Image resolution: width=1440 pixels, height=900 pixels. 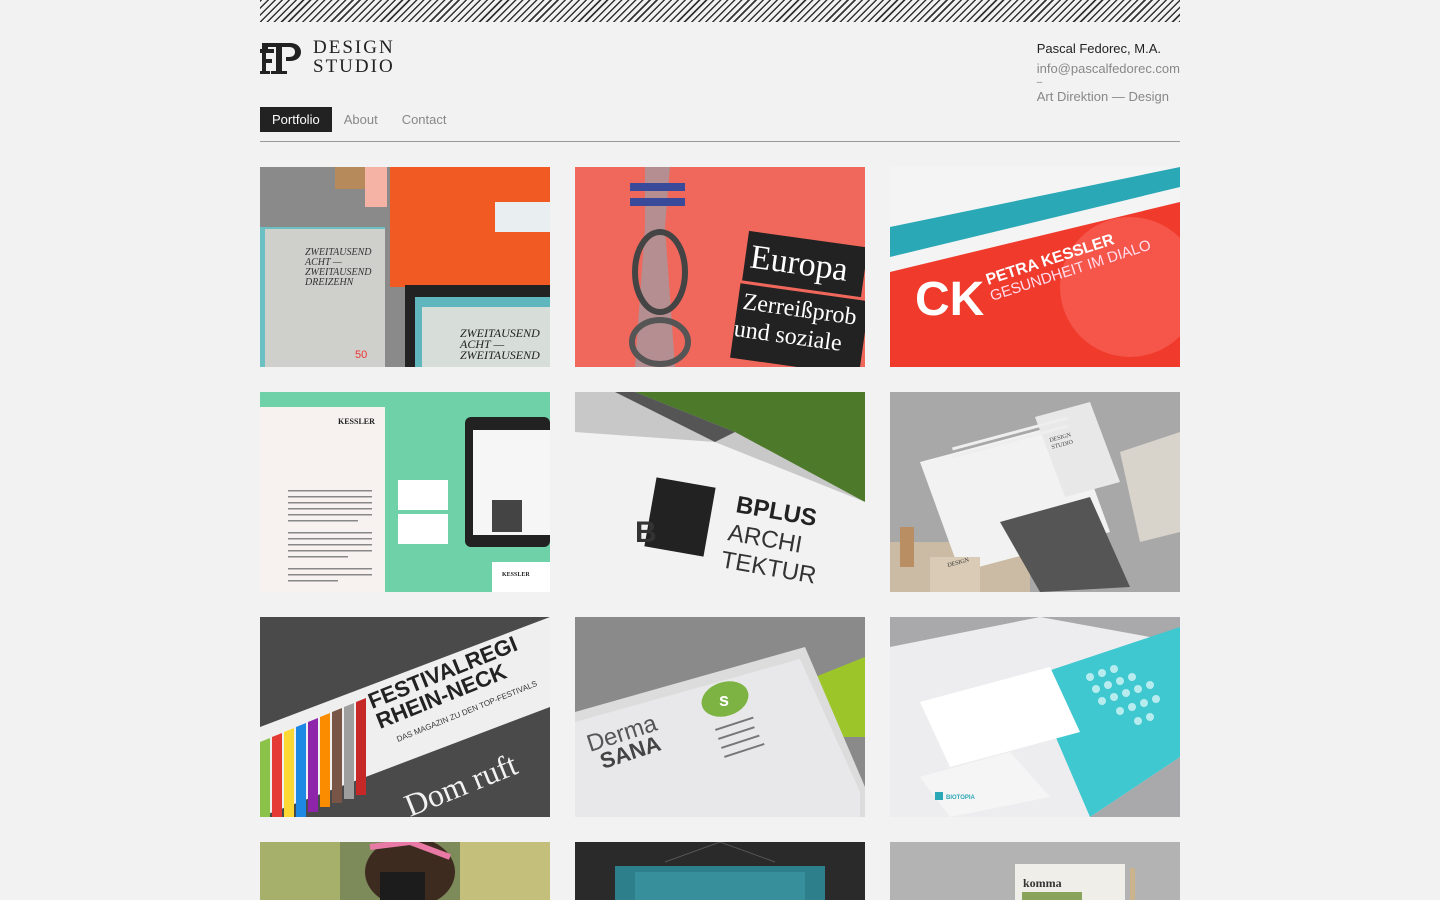 I want to click on tile-bplus-architektur: B BPLUS ARCHI TEKTUR, so click(x=720, y=492).